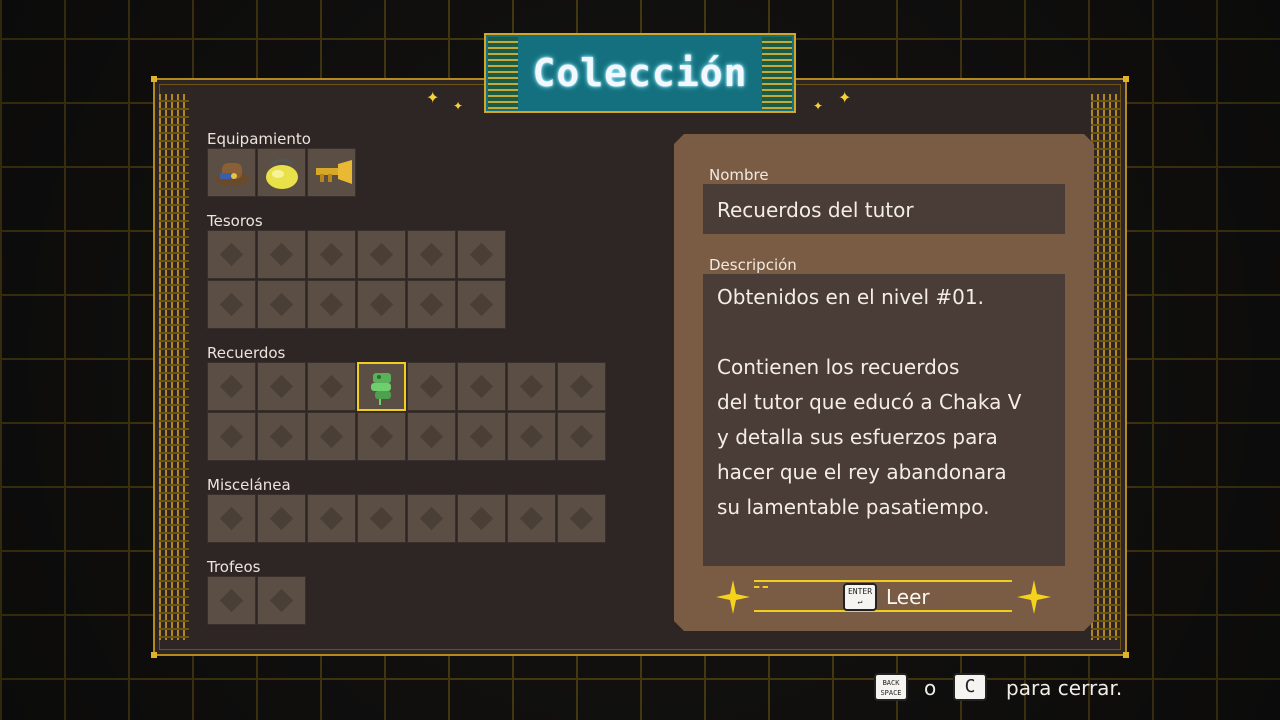 This screenshot has width=1280, height=720. I want to click on scroll-memory-icon, so click(381, 386).